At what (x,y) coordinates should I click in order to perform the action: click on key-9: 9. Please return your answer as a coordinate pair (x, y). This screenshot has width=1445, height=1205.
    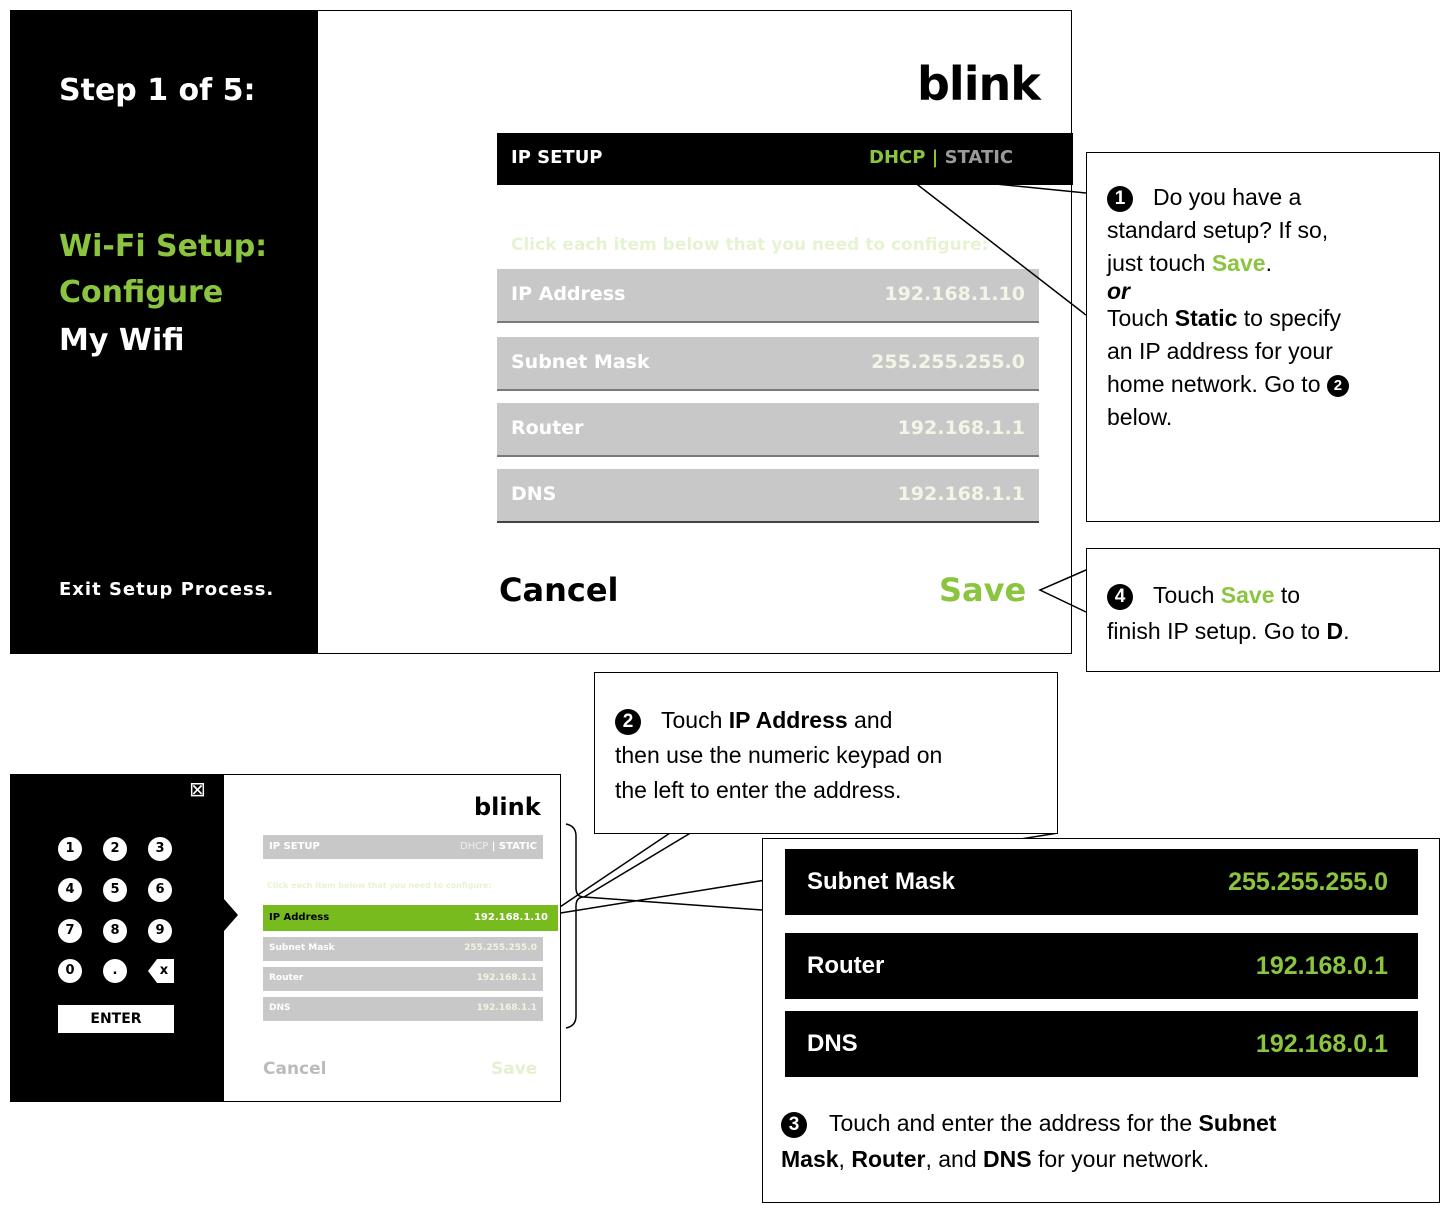
    Looking at the image, I should click on (160, 931).